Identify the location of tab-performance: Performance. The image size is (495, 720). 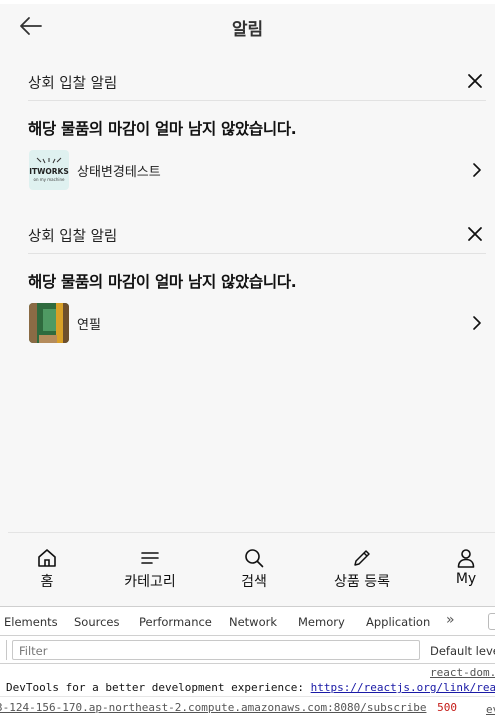
(175, 622).